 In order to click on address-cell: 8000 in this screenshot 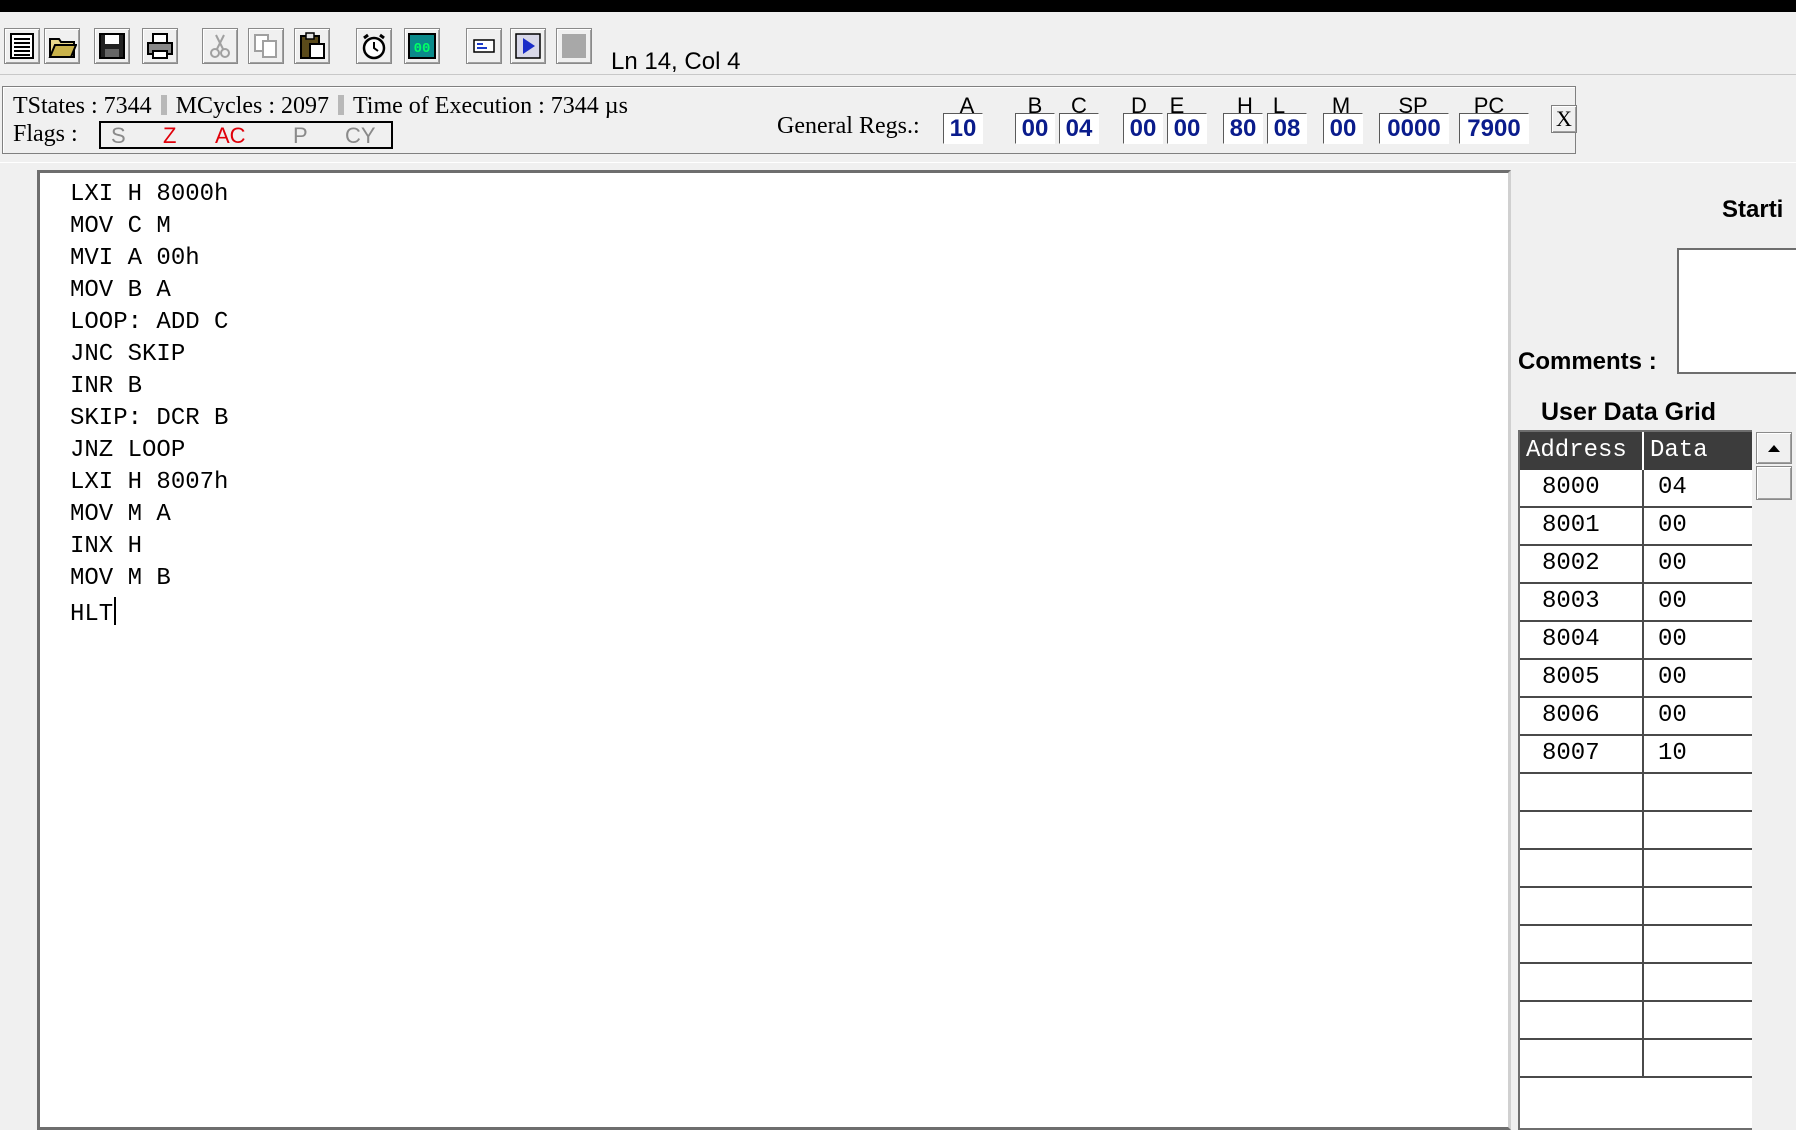, I will do `click(1582, 488)`.